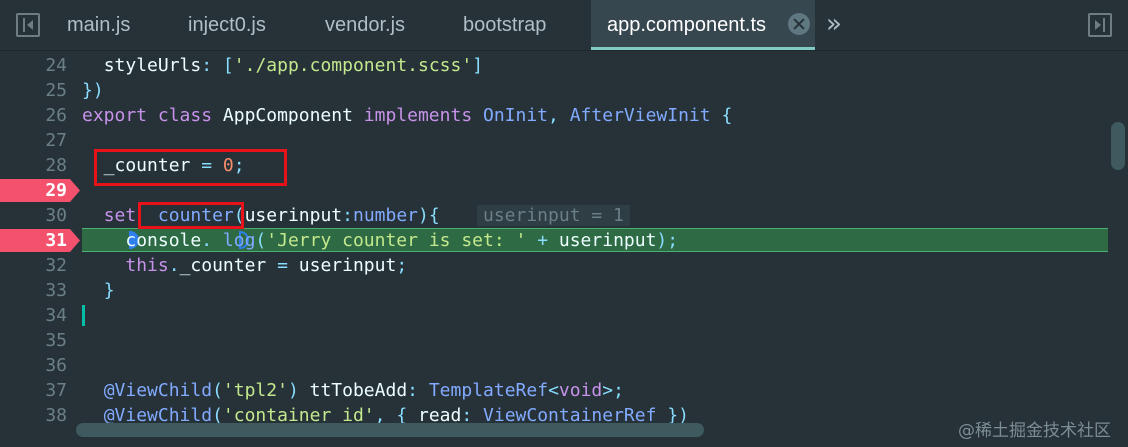 The height and width of the screenshot is (447, 1128). What do you see at coordinates (686, 25) in the screenshot?
I see `tab-label: app.component.ts` at bounding box center [686, 25].